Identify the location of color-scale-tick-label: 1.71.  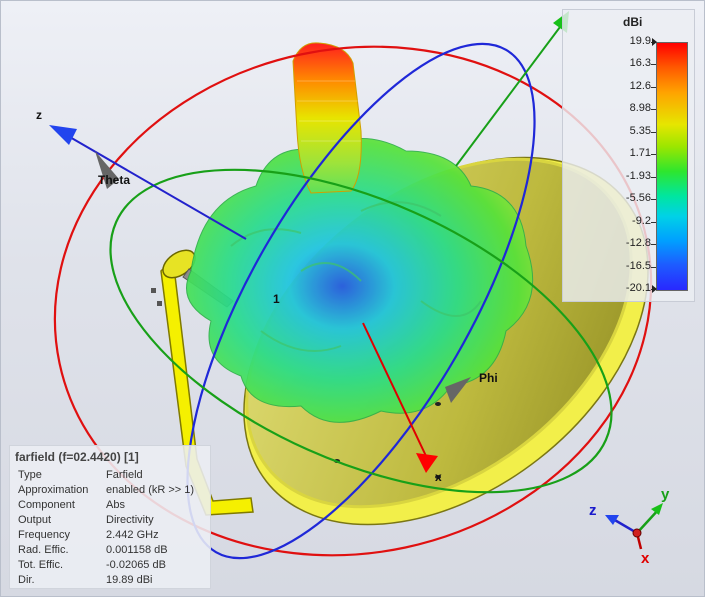
(640, 153).